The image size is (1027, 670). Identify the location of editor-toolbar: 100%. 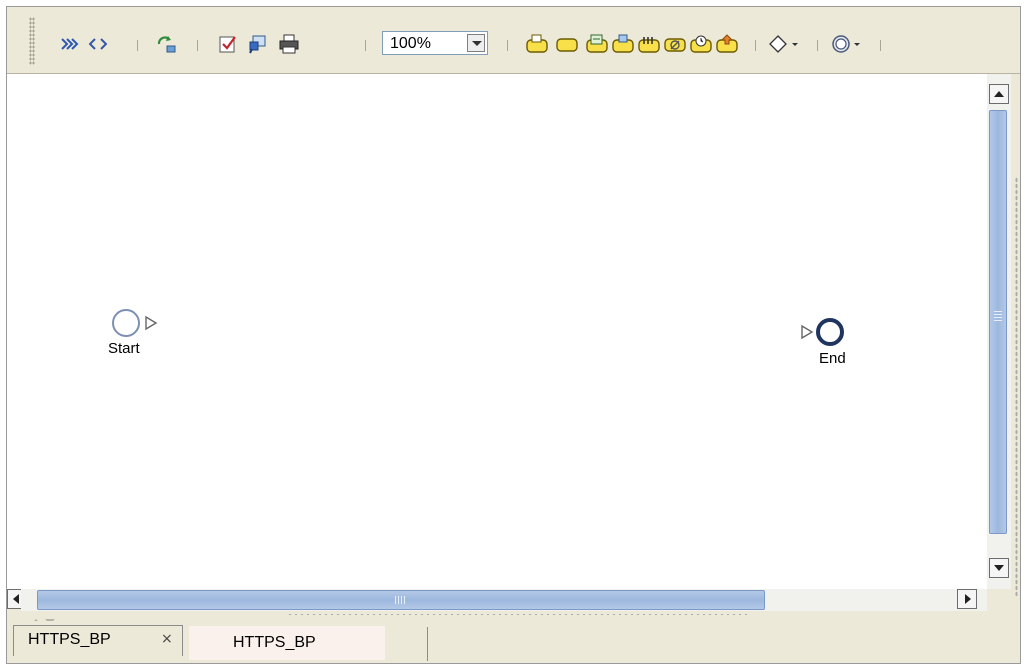
(513, 40).